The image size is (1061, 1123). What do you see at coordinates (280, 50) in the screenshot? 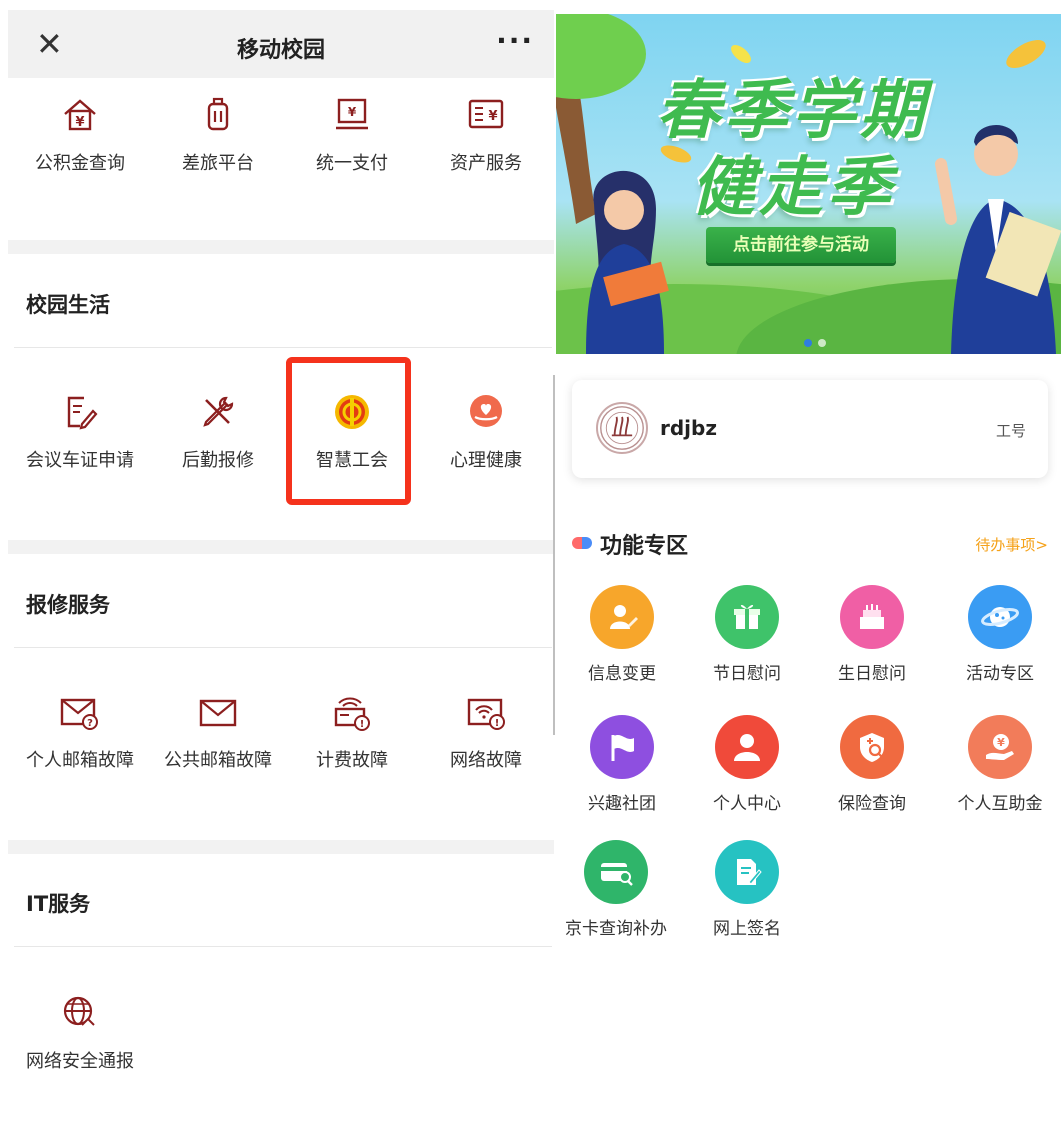
I see `page-title: 移动校园` at bounding box center [280, 50].